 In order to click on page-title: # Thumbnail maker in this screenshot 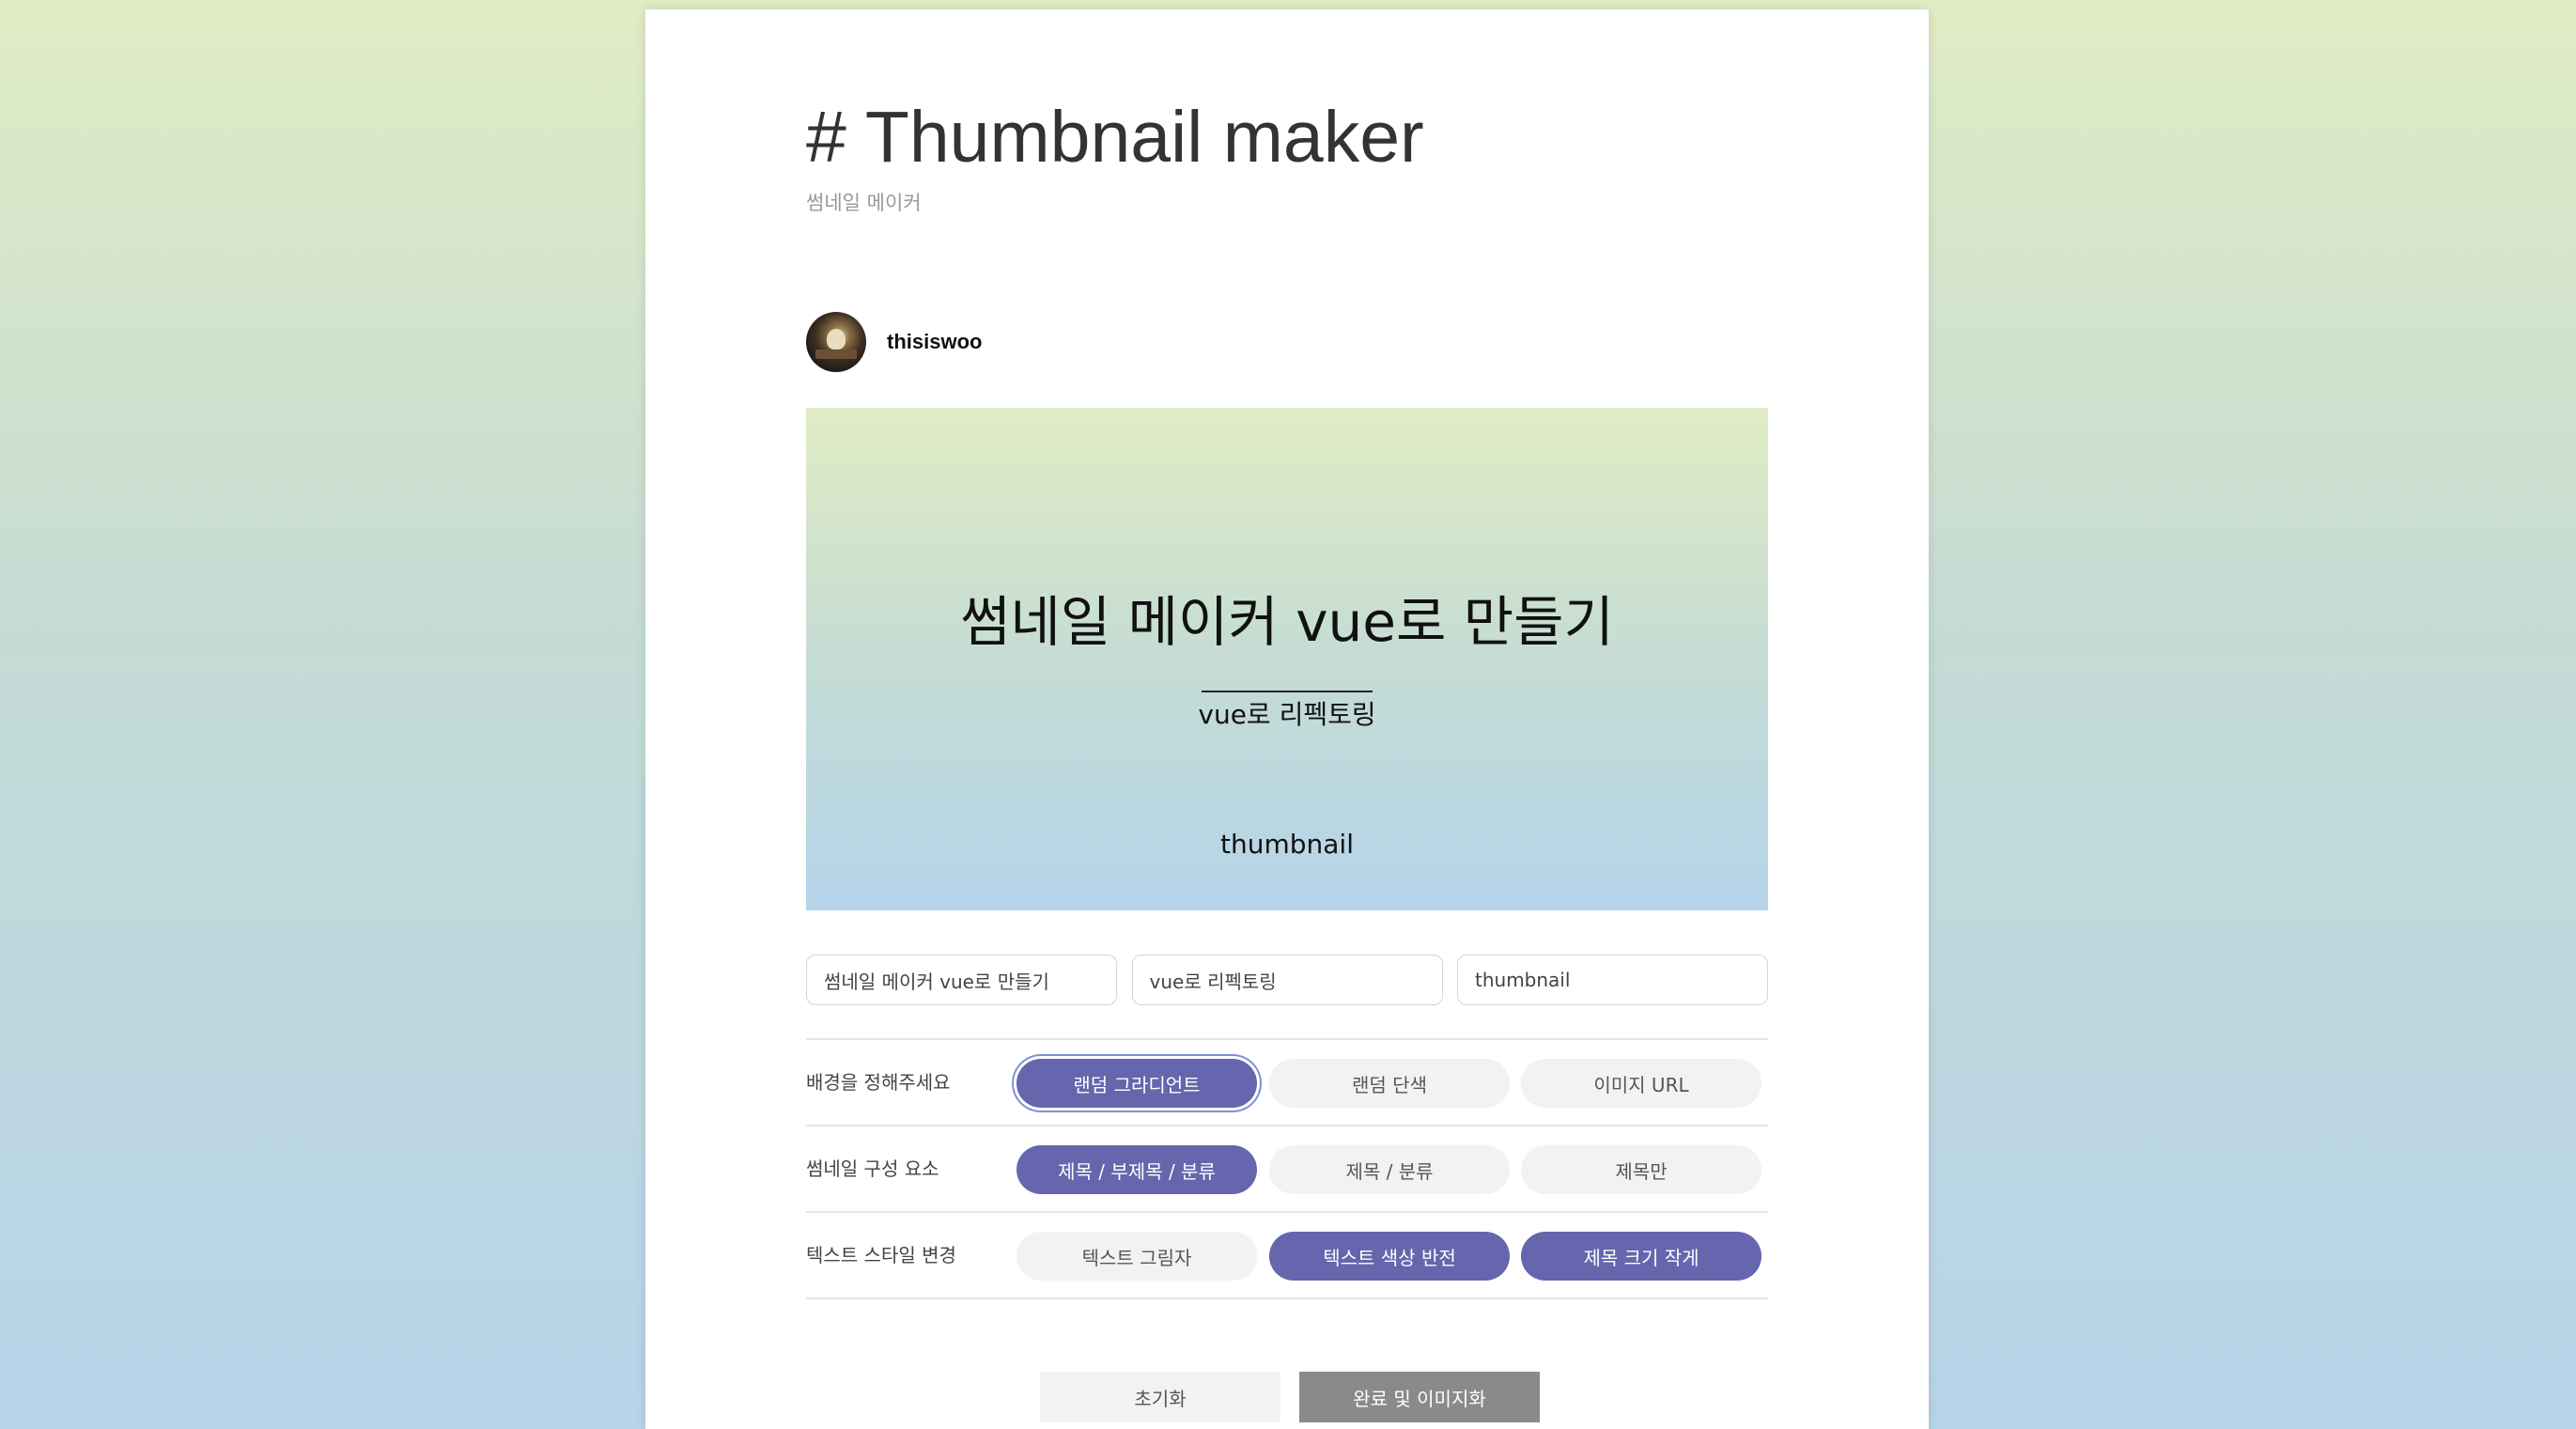, I will do `click(1115, 137)`.